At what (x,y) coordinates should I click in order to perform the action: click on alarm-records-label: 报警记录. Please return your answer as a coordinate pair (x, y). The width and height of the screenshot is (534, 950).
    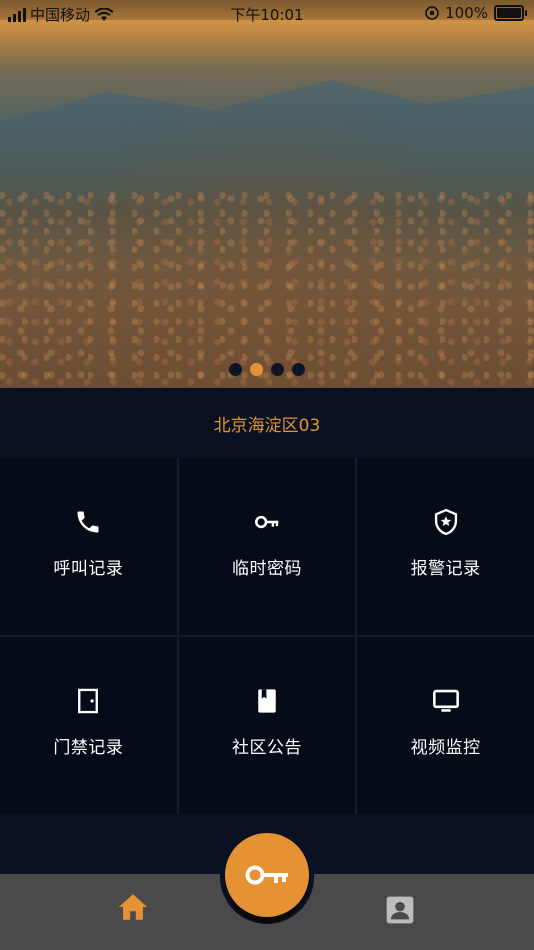
    Looking at the image, I should click on (445, 569).